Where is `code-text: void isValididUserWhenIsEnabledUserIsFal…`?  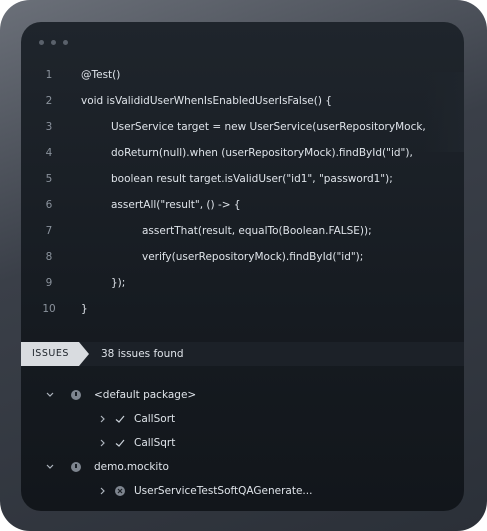 code-text: void isValididUserWhenIsEnabledUserIsFal… is located at coordinates (206, 101).